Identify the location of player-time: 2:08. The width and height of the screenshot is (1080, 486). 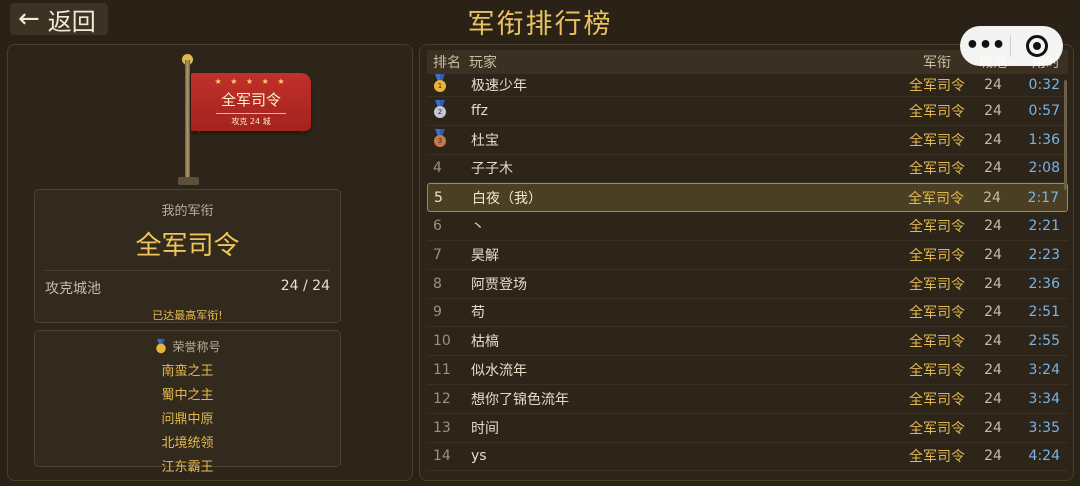
(1044, 168).